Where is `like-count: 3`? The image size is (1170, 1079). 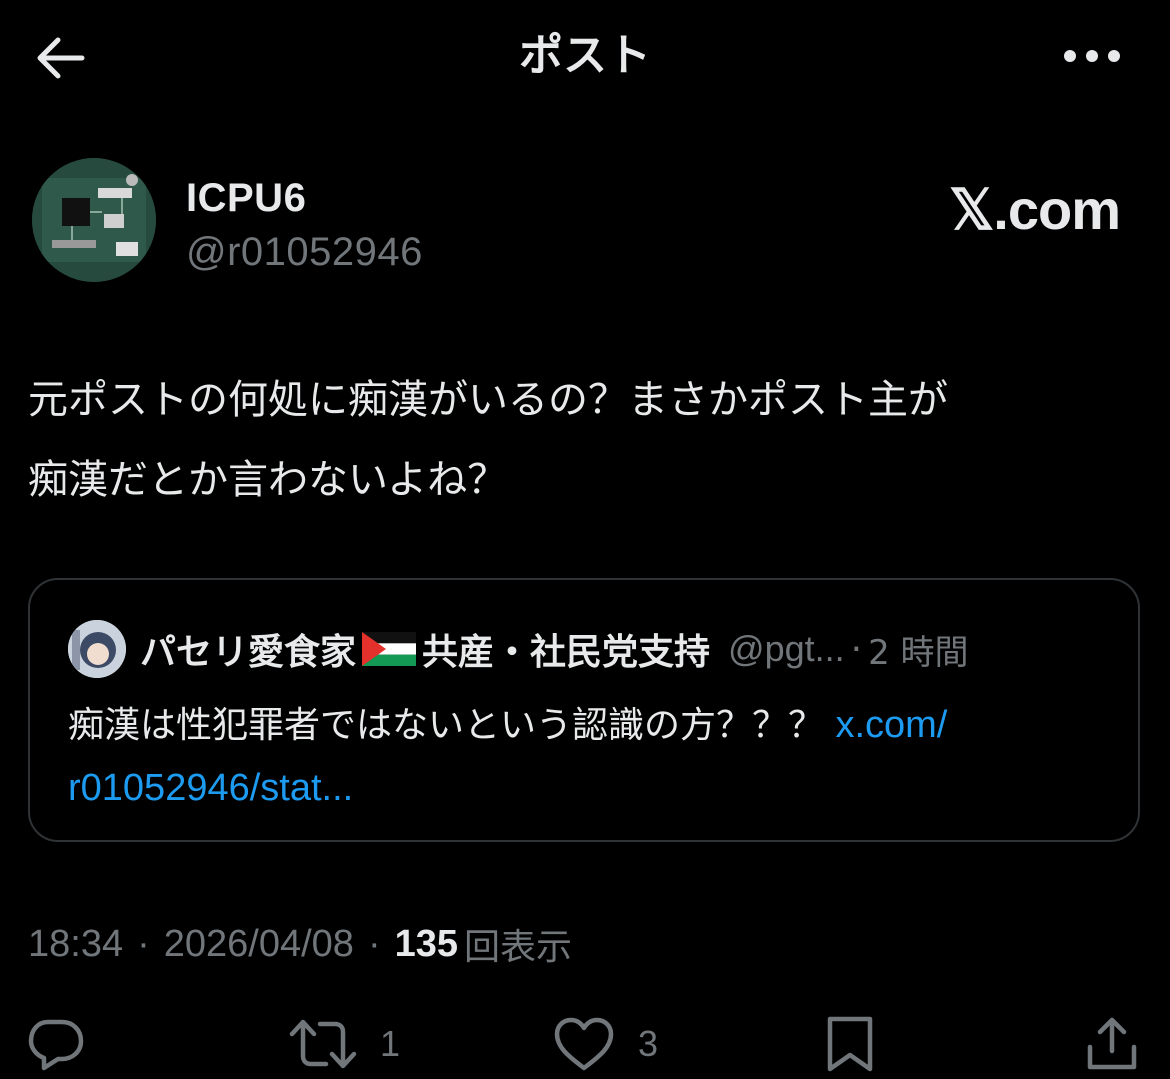
like-count: 3 is located at coordinates (648, 1043).